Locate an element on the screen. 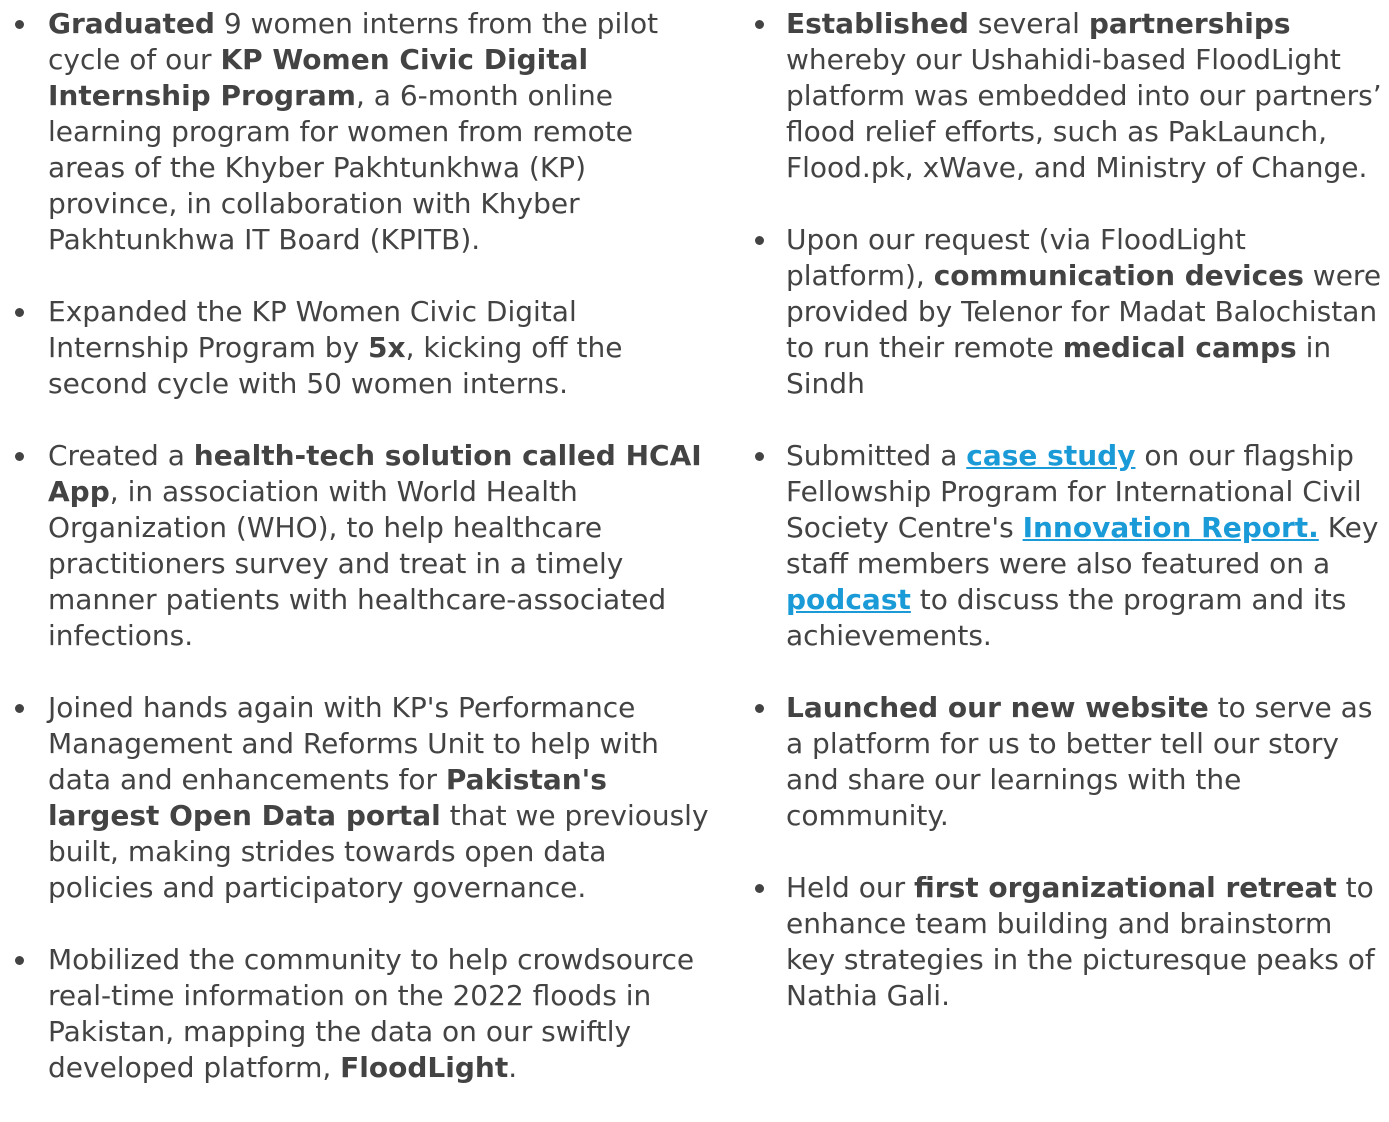 Image resolution: width=1389 pixels, height=1122 pixels. bold-text: medical camps is located at coordinates (1179, 347).